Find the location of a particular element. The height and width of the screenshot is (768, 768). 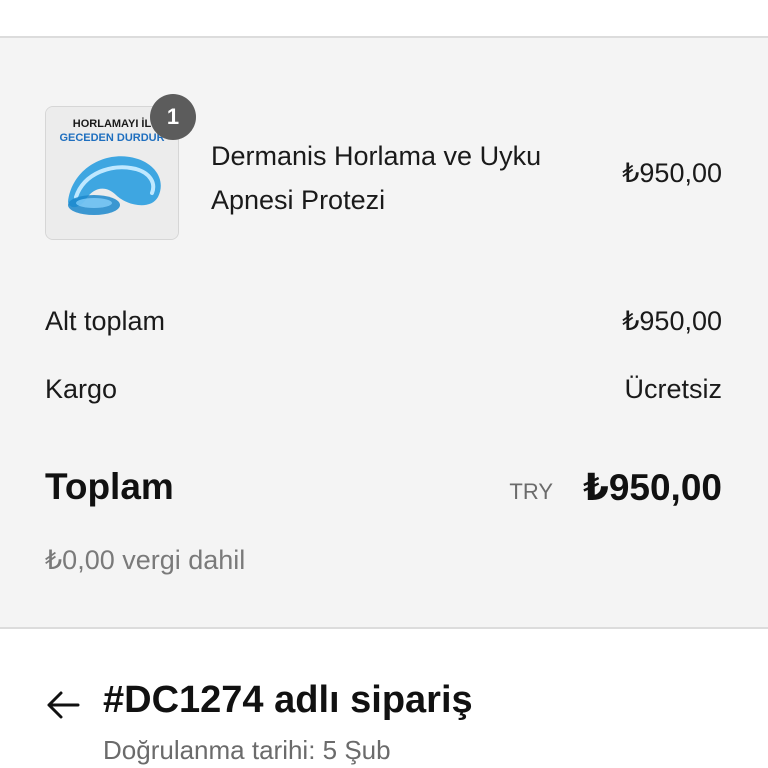

product-name: Dermanis Horlama ve Uyku Apnesi Protezi is located at coordinates (376, 178).